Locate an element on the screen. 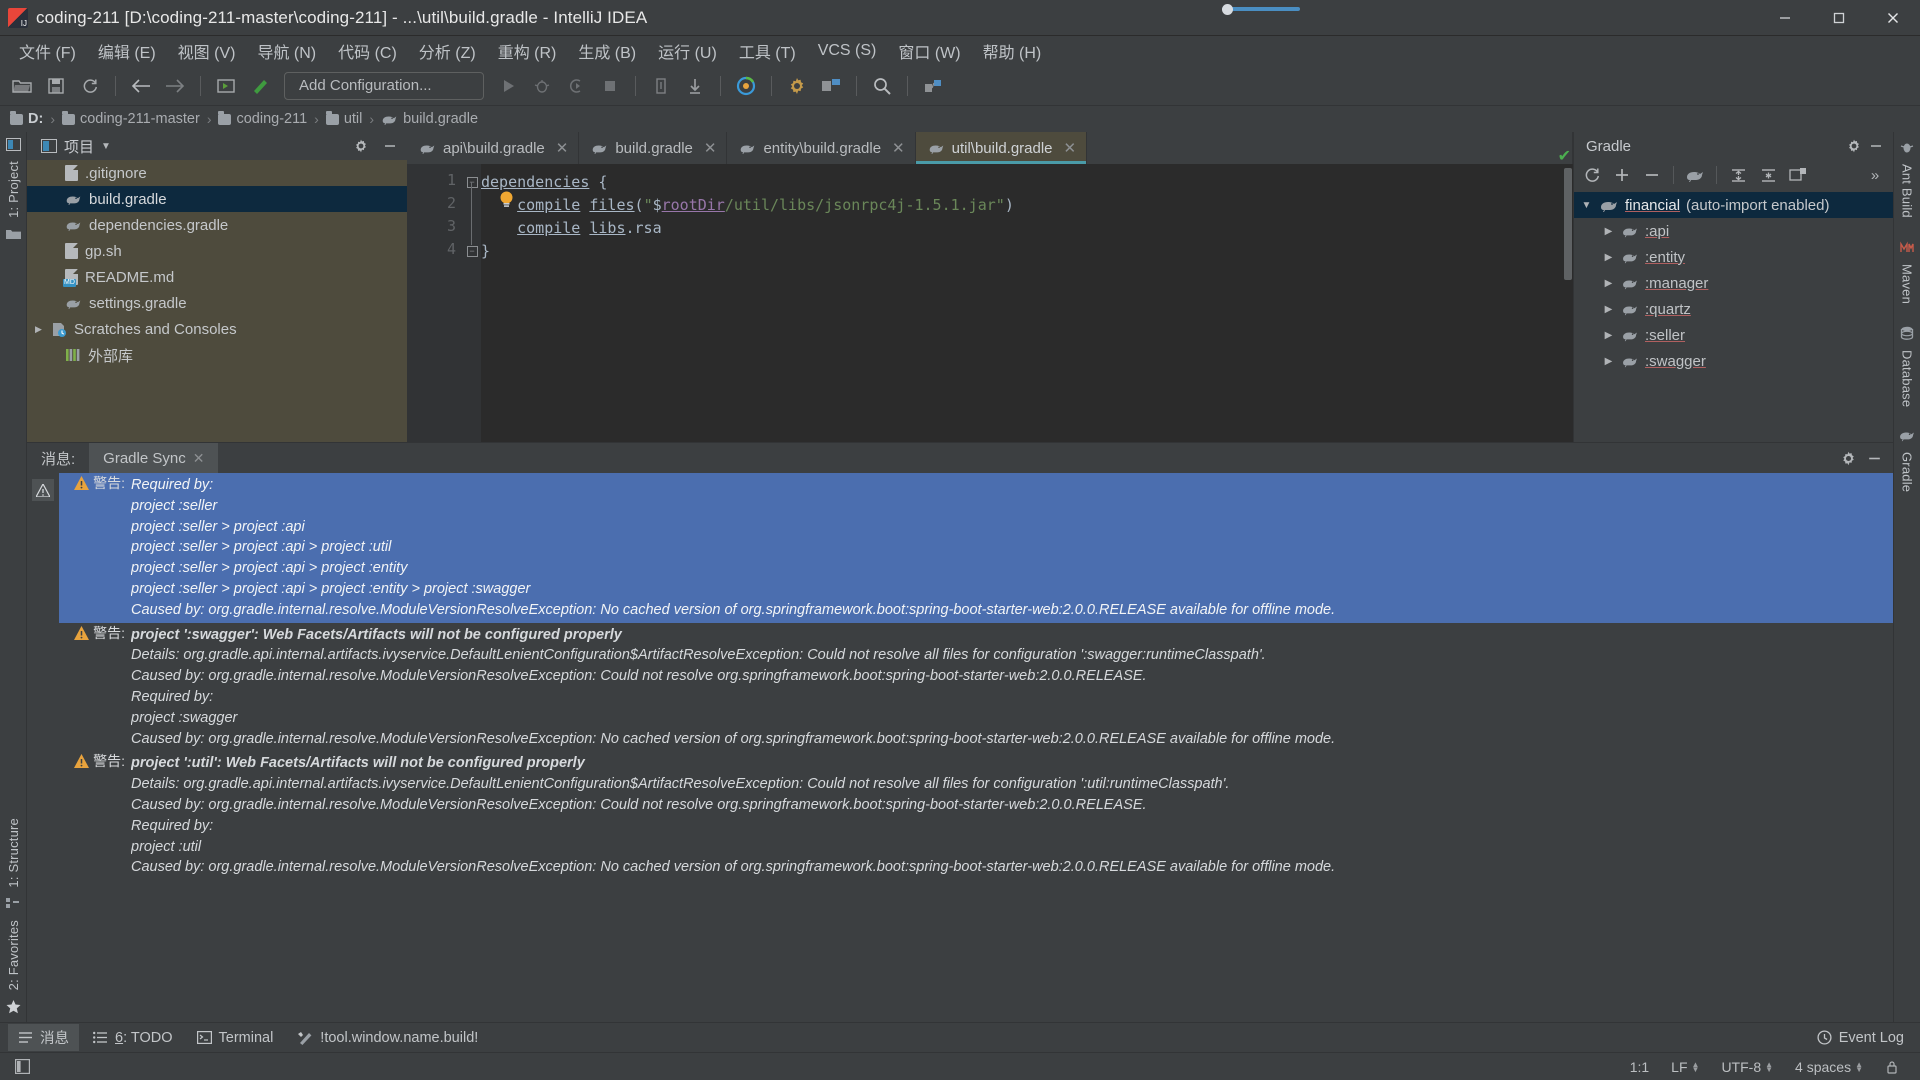 This screenshot has height=1080, width=1920. breadcrumb-item-coding-211: coding-211 is located at coordinates (262, 118).